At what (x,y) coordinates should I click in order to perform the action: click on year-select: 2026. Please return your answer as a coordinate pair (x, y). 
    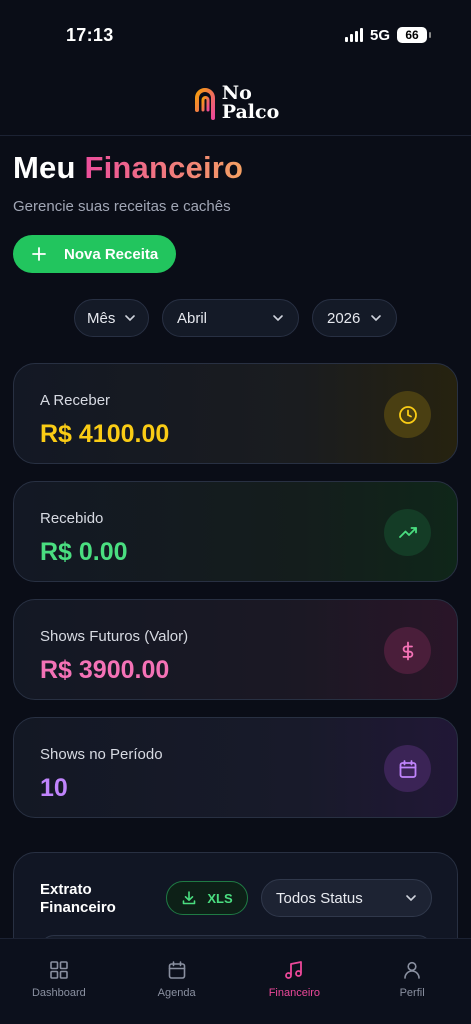
    Looking at the image, I should click on (354, 318).